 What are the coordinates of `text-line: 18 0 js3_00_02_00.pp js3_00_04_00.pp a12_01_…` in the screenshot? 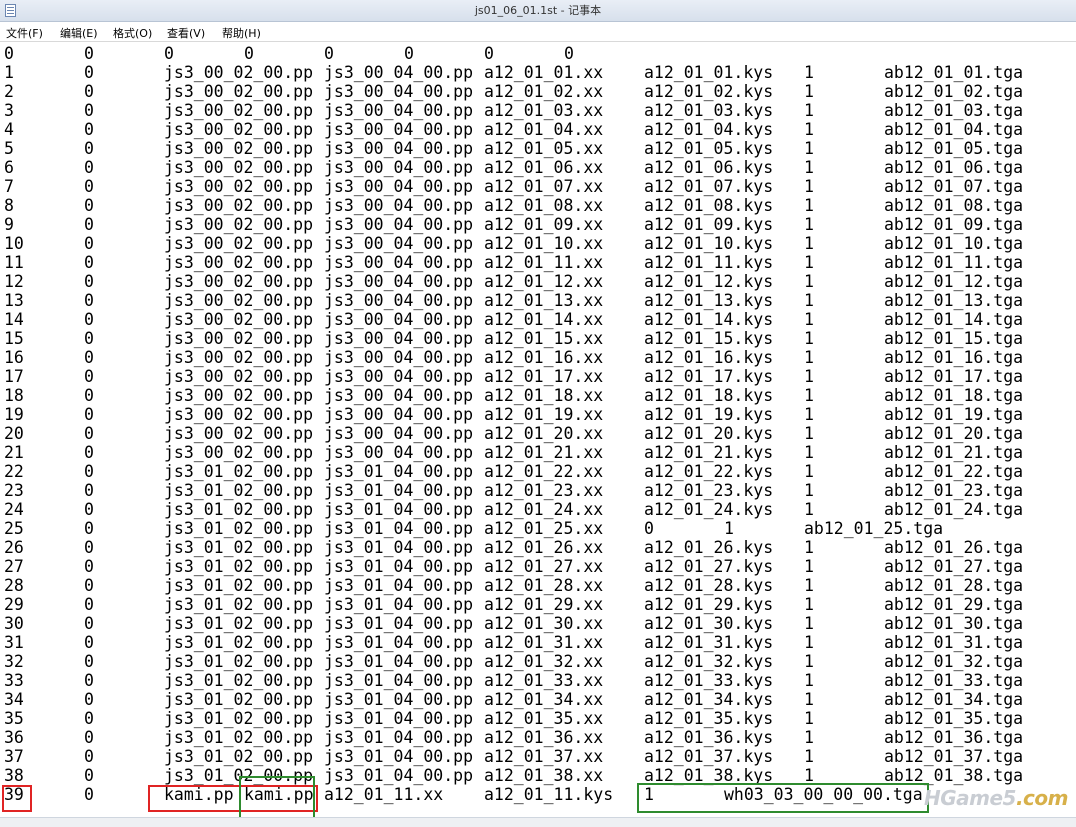 It's located at (538, 395).